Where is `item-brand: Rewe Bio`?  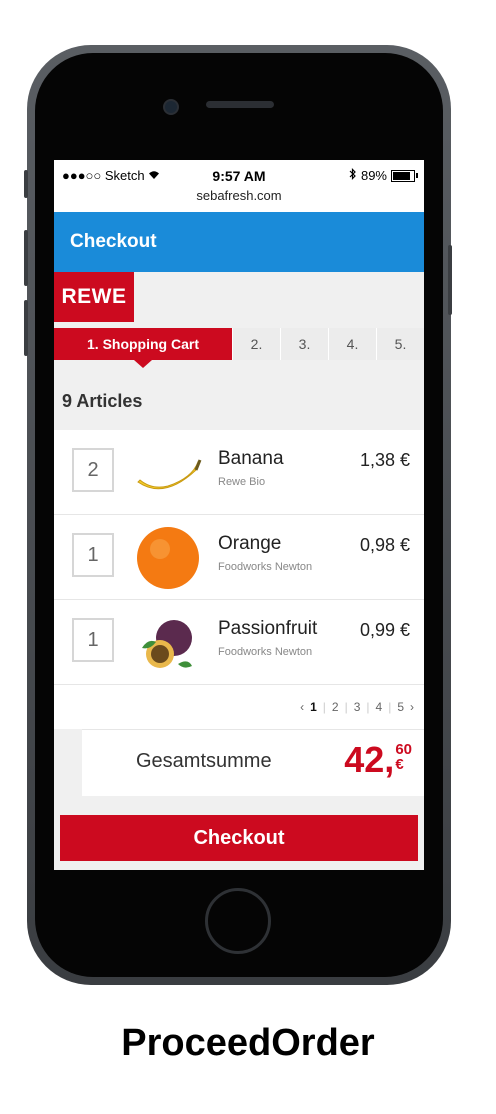
item-brand: Rewe Bio is located at coordinates (242, 482).